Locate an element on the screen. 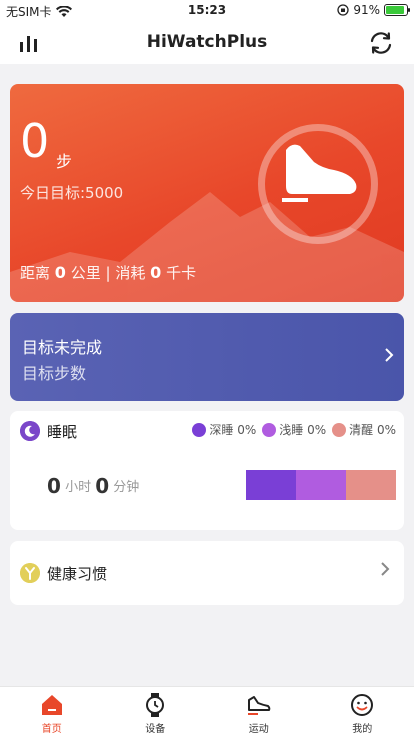 The image size is (414, 736). sleep-minutes-unit: 分钟 is located at coordinates (126, 487).